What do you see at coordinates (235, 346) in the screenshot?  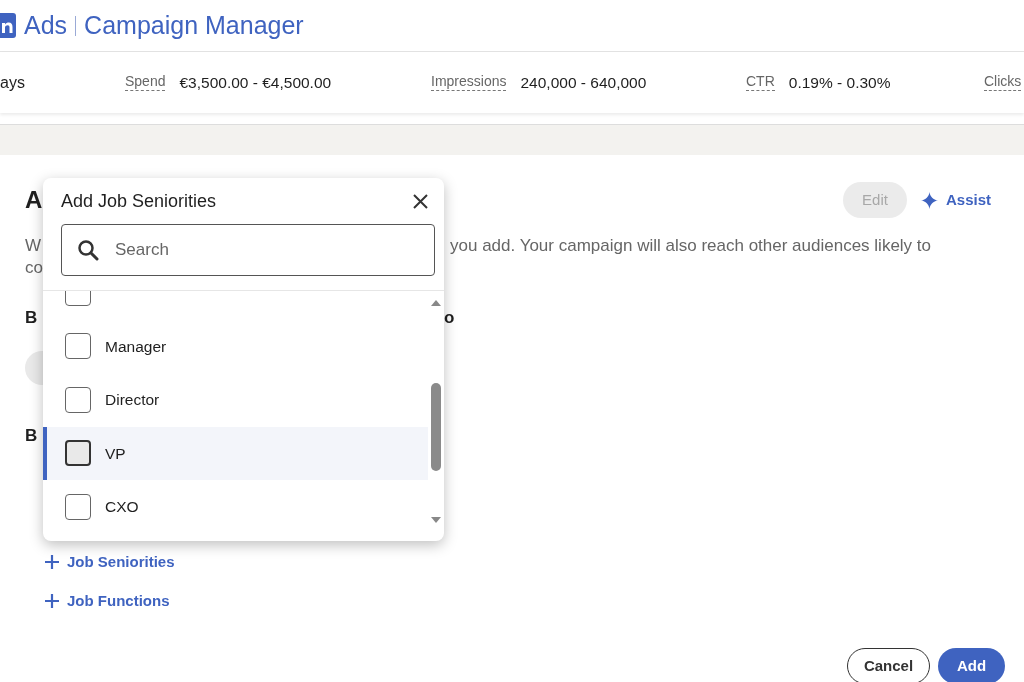 I see `option-row: Manager` at bounding box center [235, 346].